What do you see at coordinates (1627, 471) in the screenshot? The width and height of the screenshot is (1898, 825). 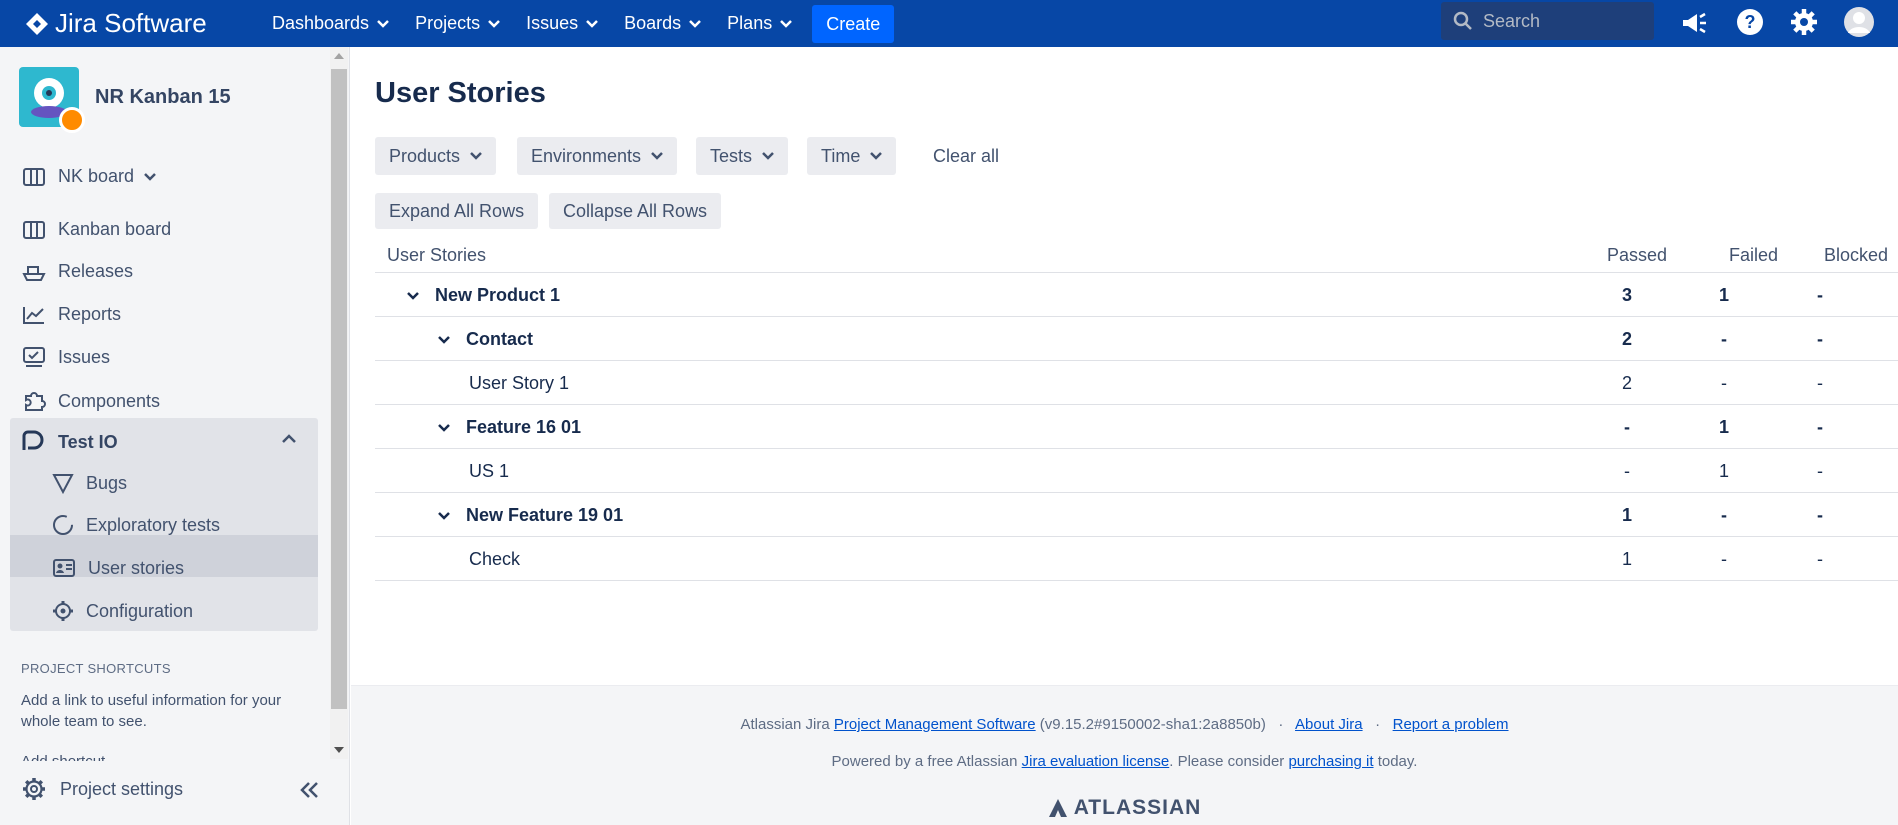 I see `cell-passed: -` at bounding box center [1627, 471].